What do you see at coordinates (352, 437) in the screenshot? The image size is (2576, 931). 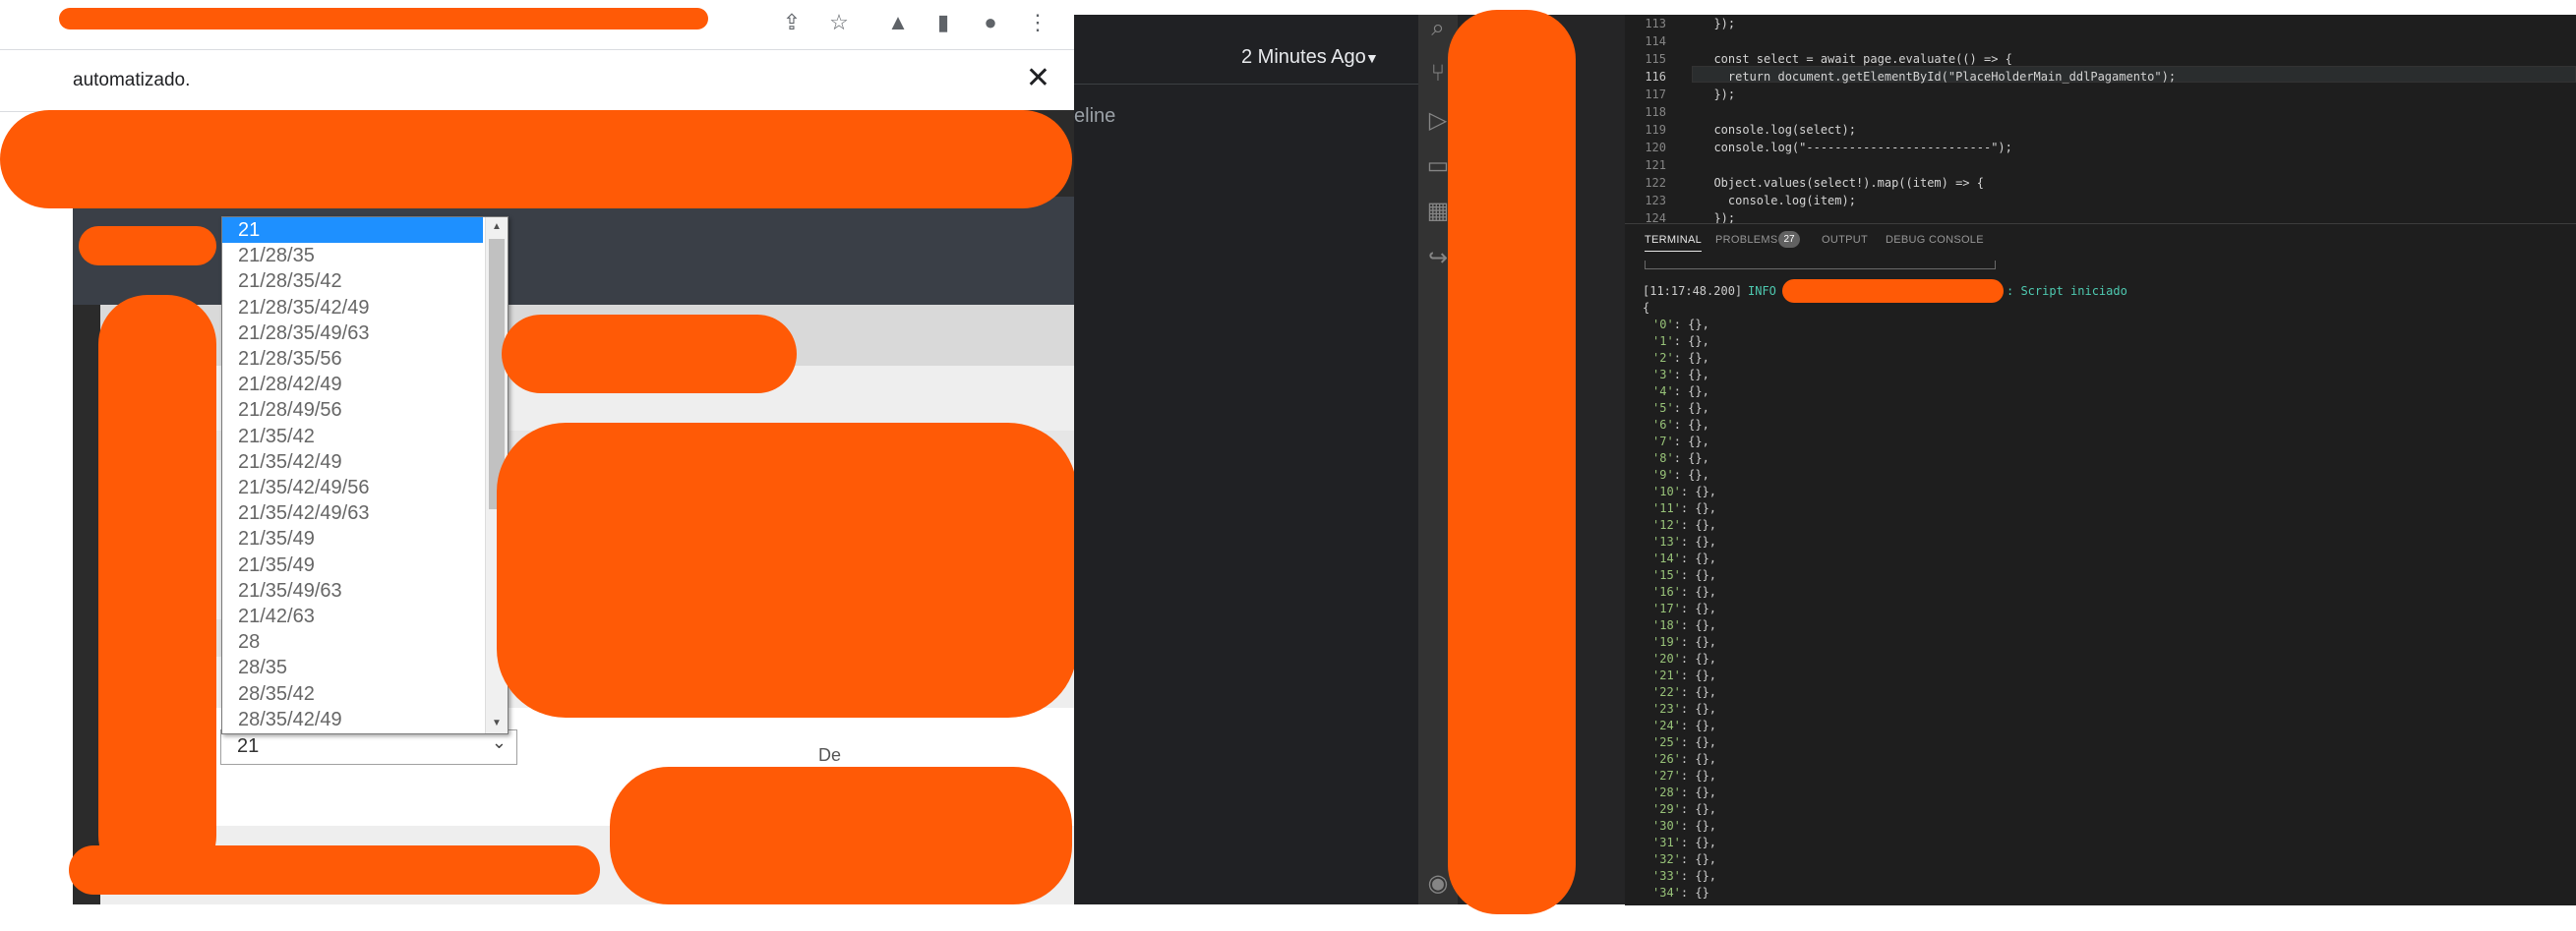 I see `dropdown-option: 21/35/42` at bounding box center [352, 437].